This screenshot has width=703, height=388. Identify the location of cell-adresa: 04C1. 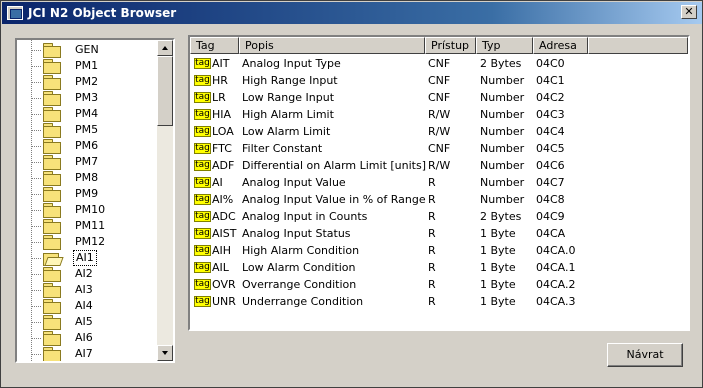
(550, 80).